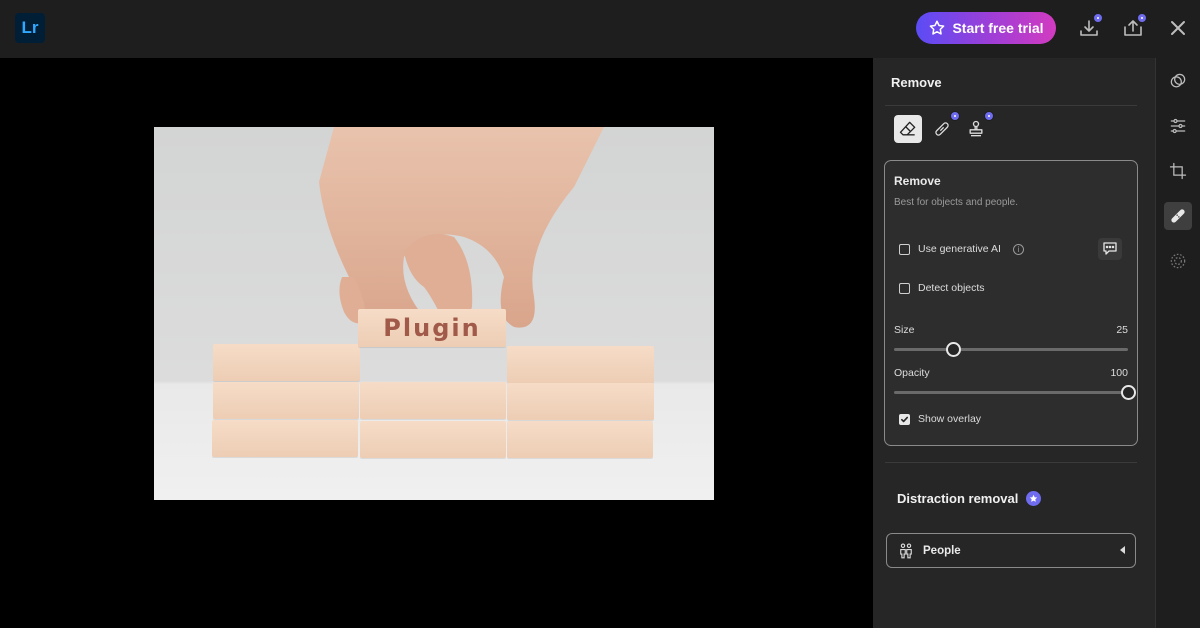  What do you see at coordinates (1177, 343) in the screenshot?
I see `edit-tools-rail` at bounding box center [1177, 343].